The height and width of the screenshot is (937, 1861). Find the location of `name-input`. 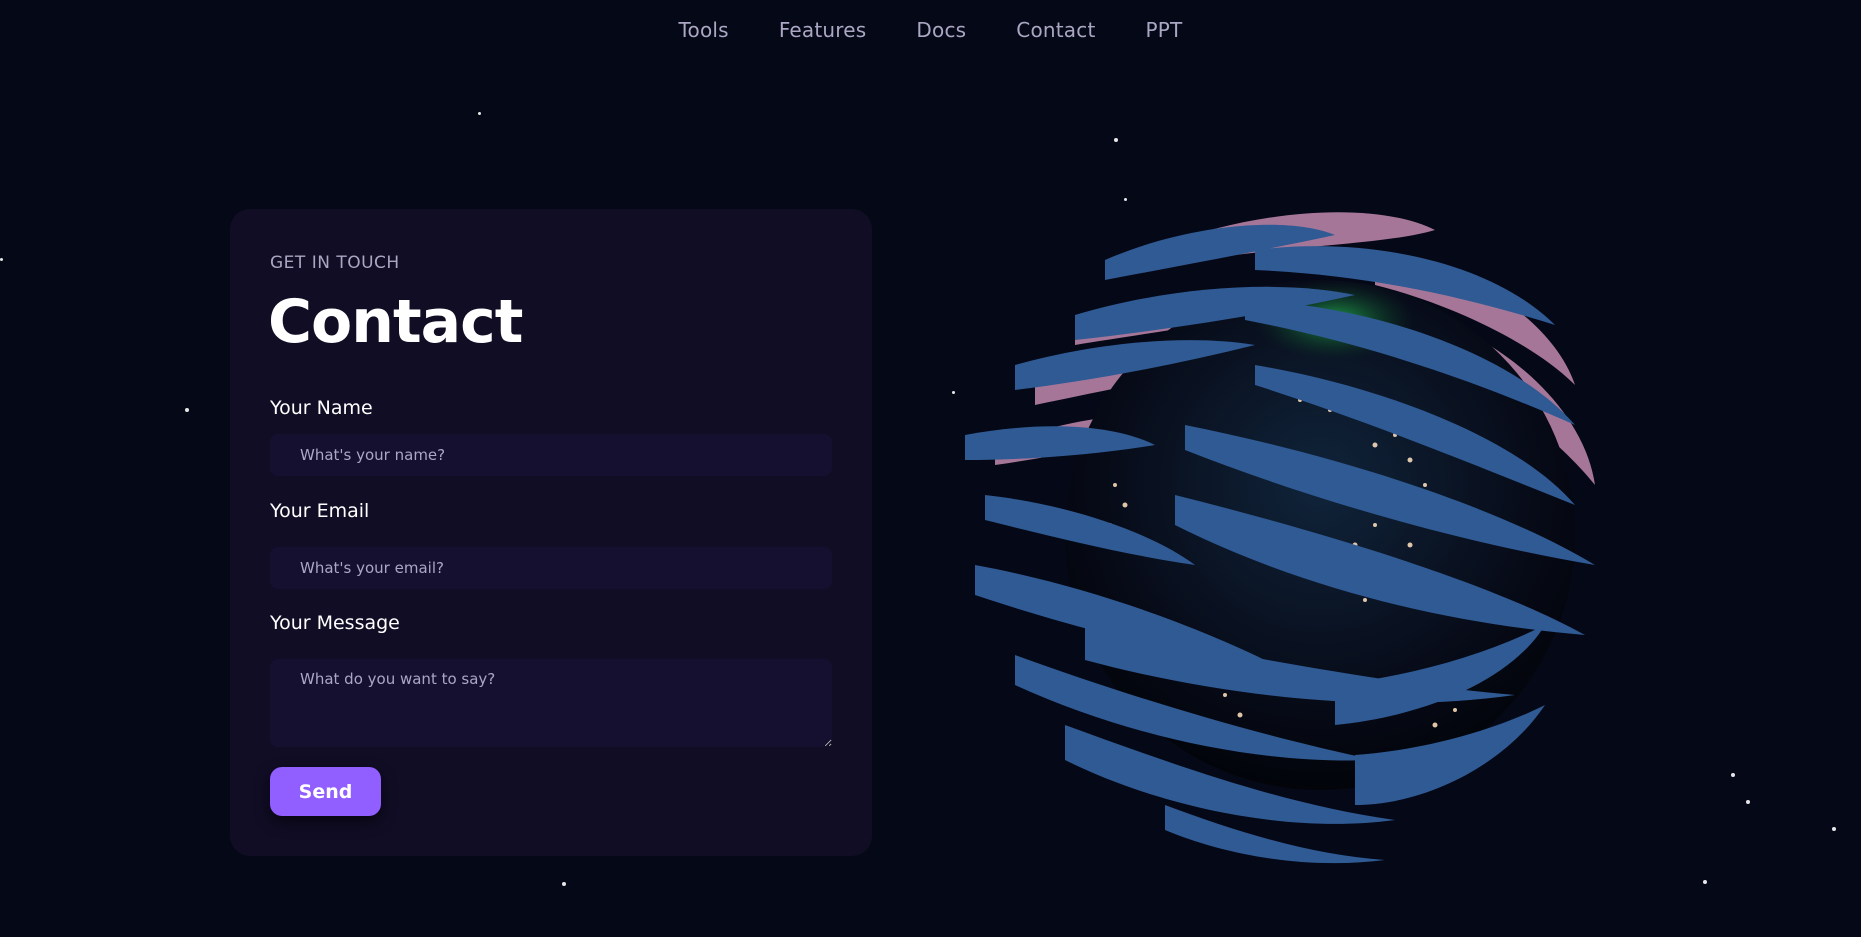

name-input is located at coordinates (551, 455).